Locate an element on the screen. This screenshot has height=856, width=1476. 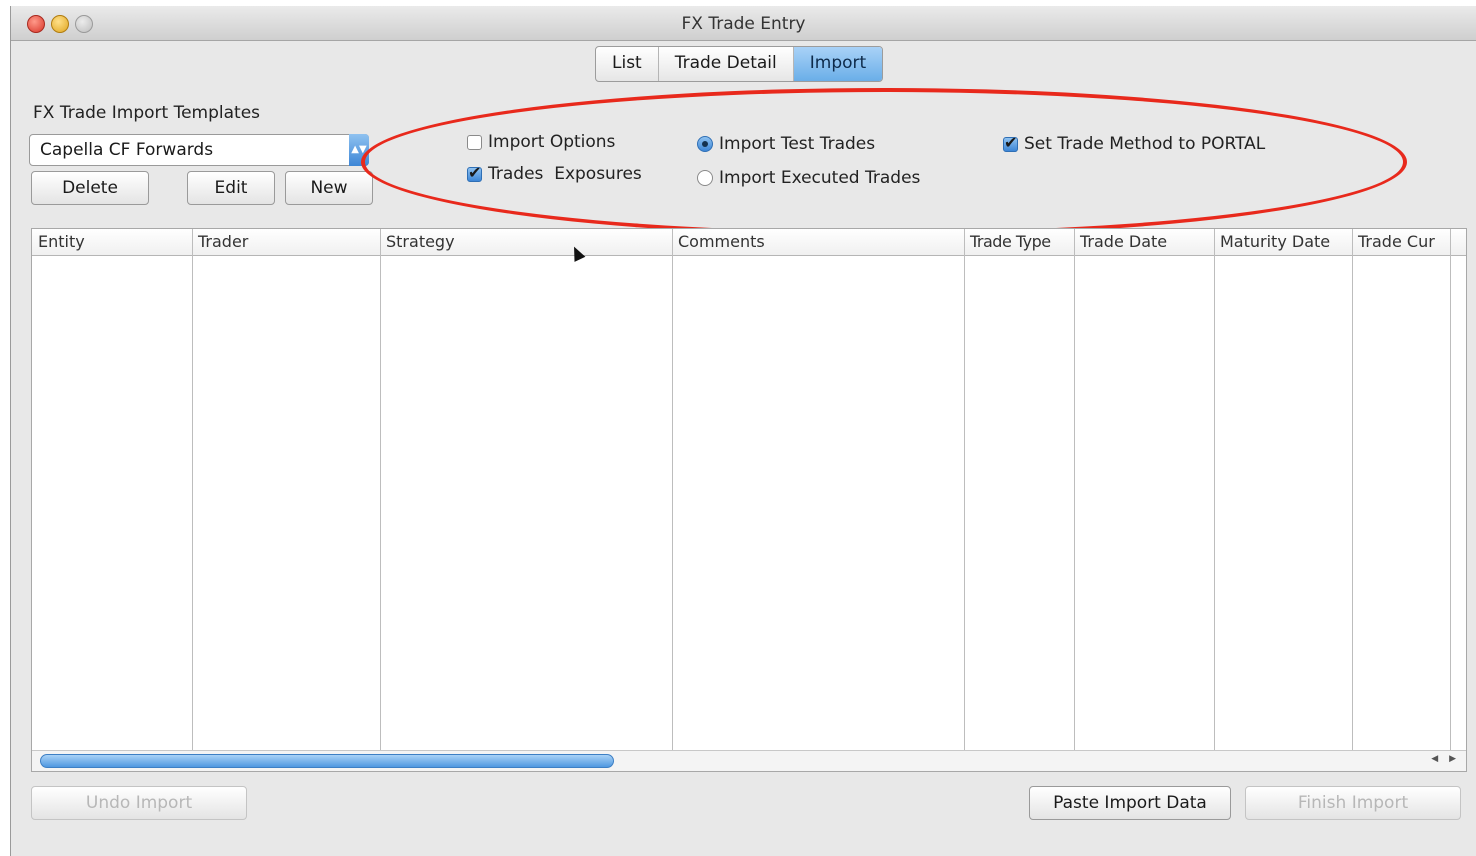
column-header-comments: Comments is located at coordinates (818, 242).